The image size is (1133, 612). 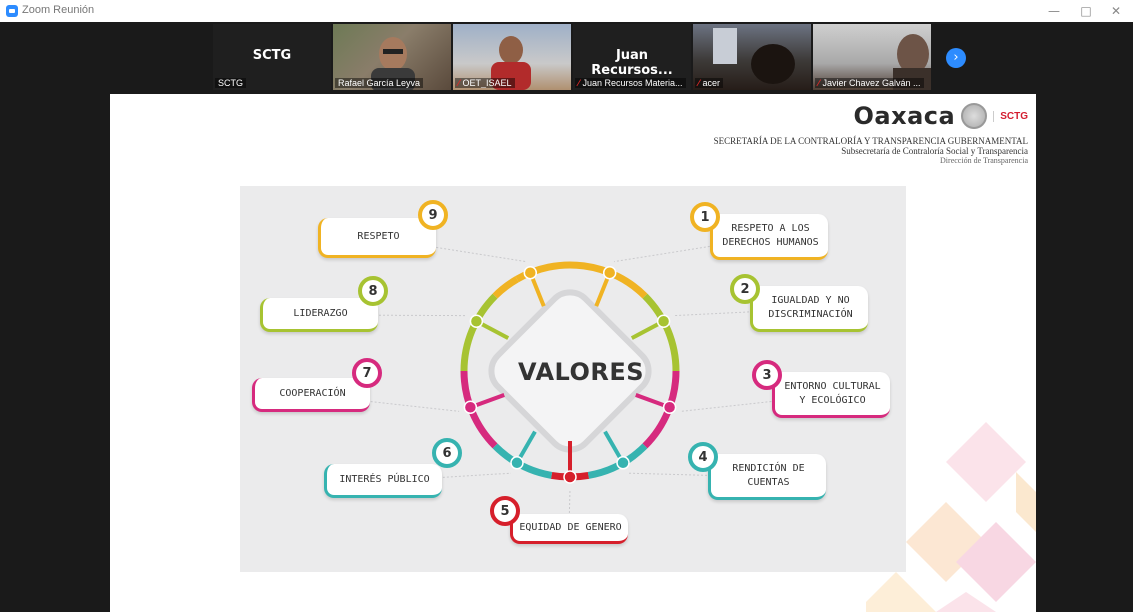 What do you see at coordinates (984, 160) in the screenshot?
I see `direccion-name: Dirección de Transparencia` at bounding box center [984, 160].